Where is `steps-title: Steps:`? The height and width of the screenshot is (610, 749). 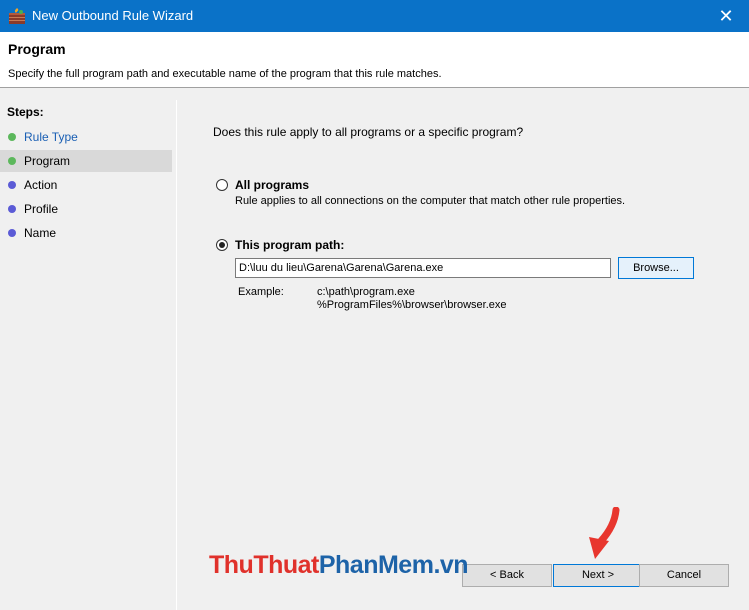 steps-title: Steps: is located at coordinates (25, 112).